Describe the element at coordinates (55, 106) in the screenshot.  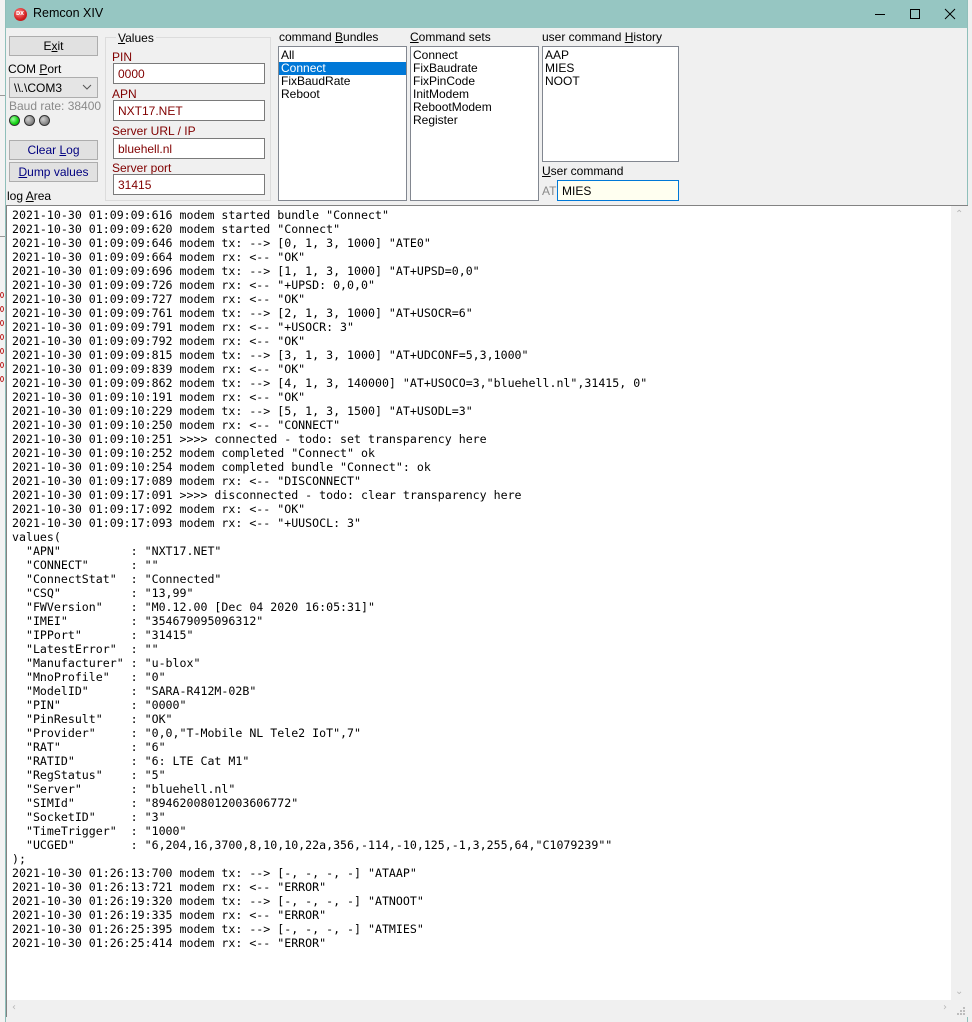
I see `baud-rate-label: Baud rate: 38400` at that location.